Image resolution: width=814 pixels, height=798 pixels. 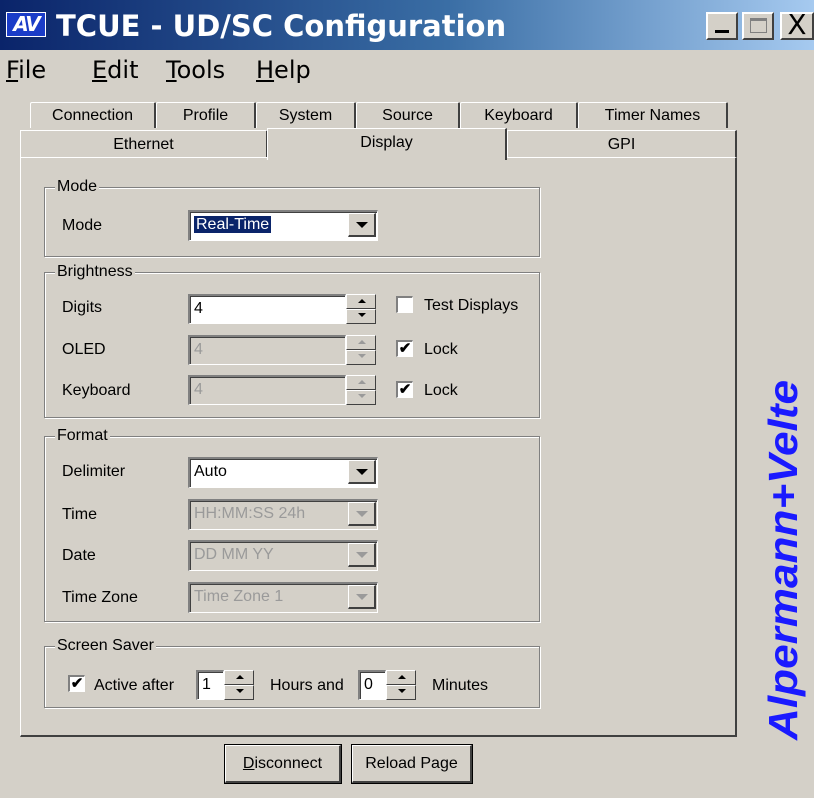 What do you see at coordinates (82, 436) in the screenshot?
I see `format-group-legend: Format` at bounding box center [82, 436].